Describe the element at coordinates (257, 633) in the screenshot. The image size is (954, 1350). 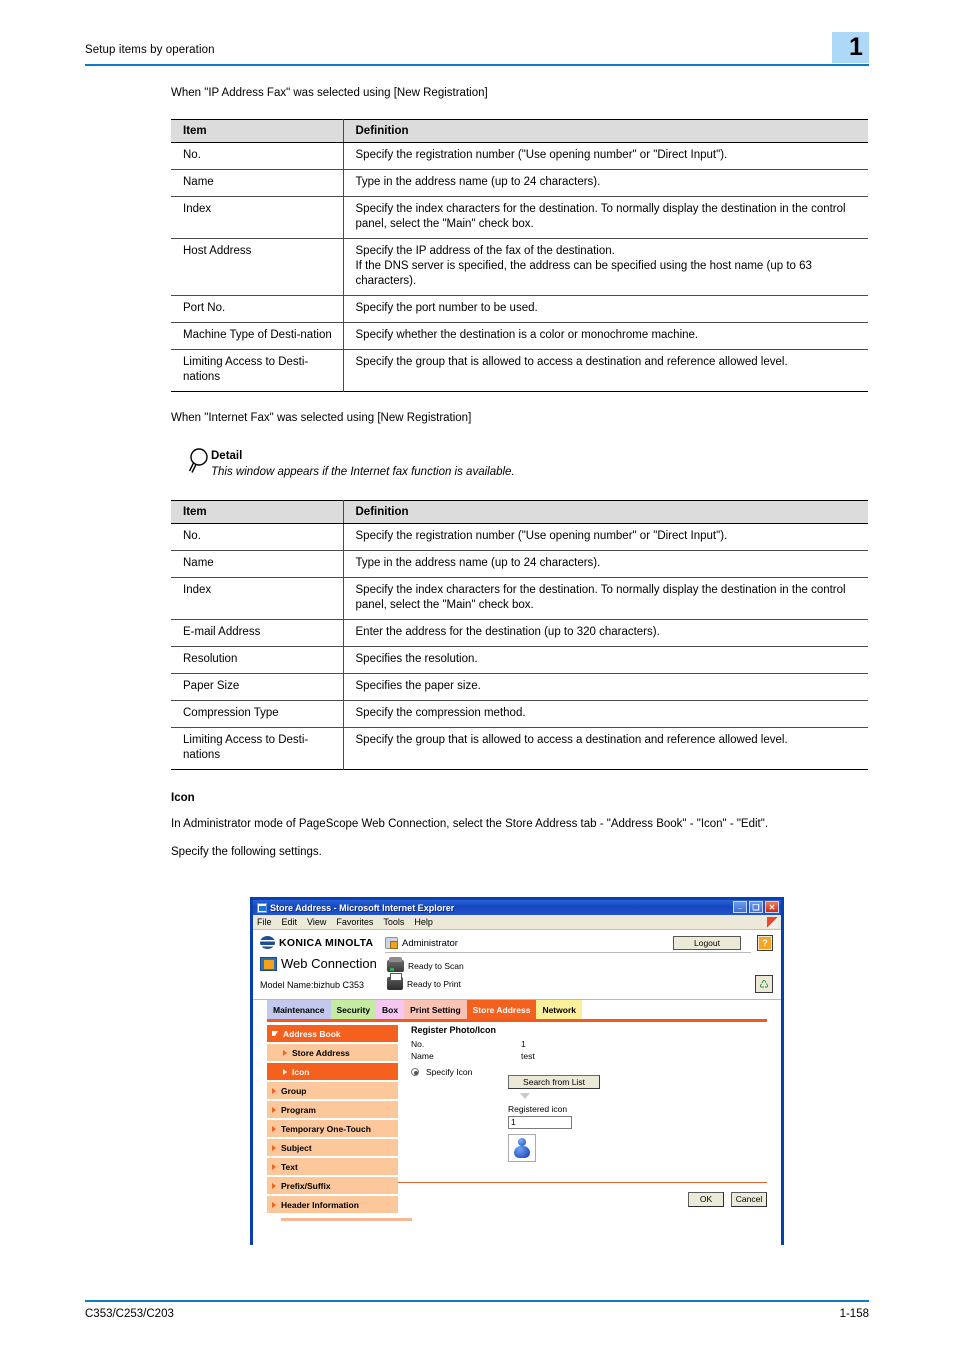
I see `cell-item: E-mail Address` at that location.